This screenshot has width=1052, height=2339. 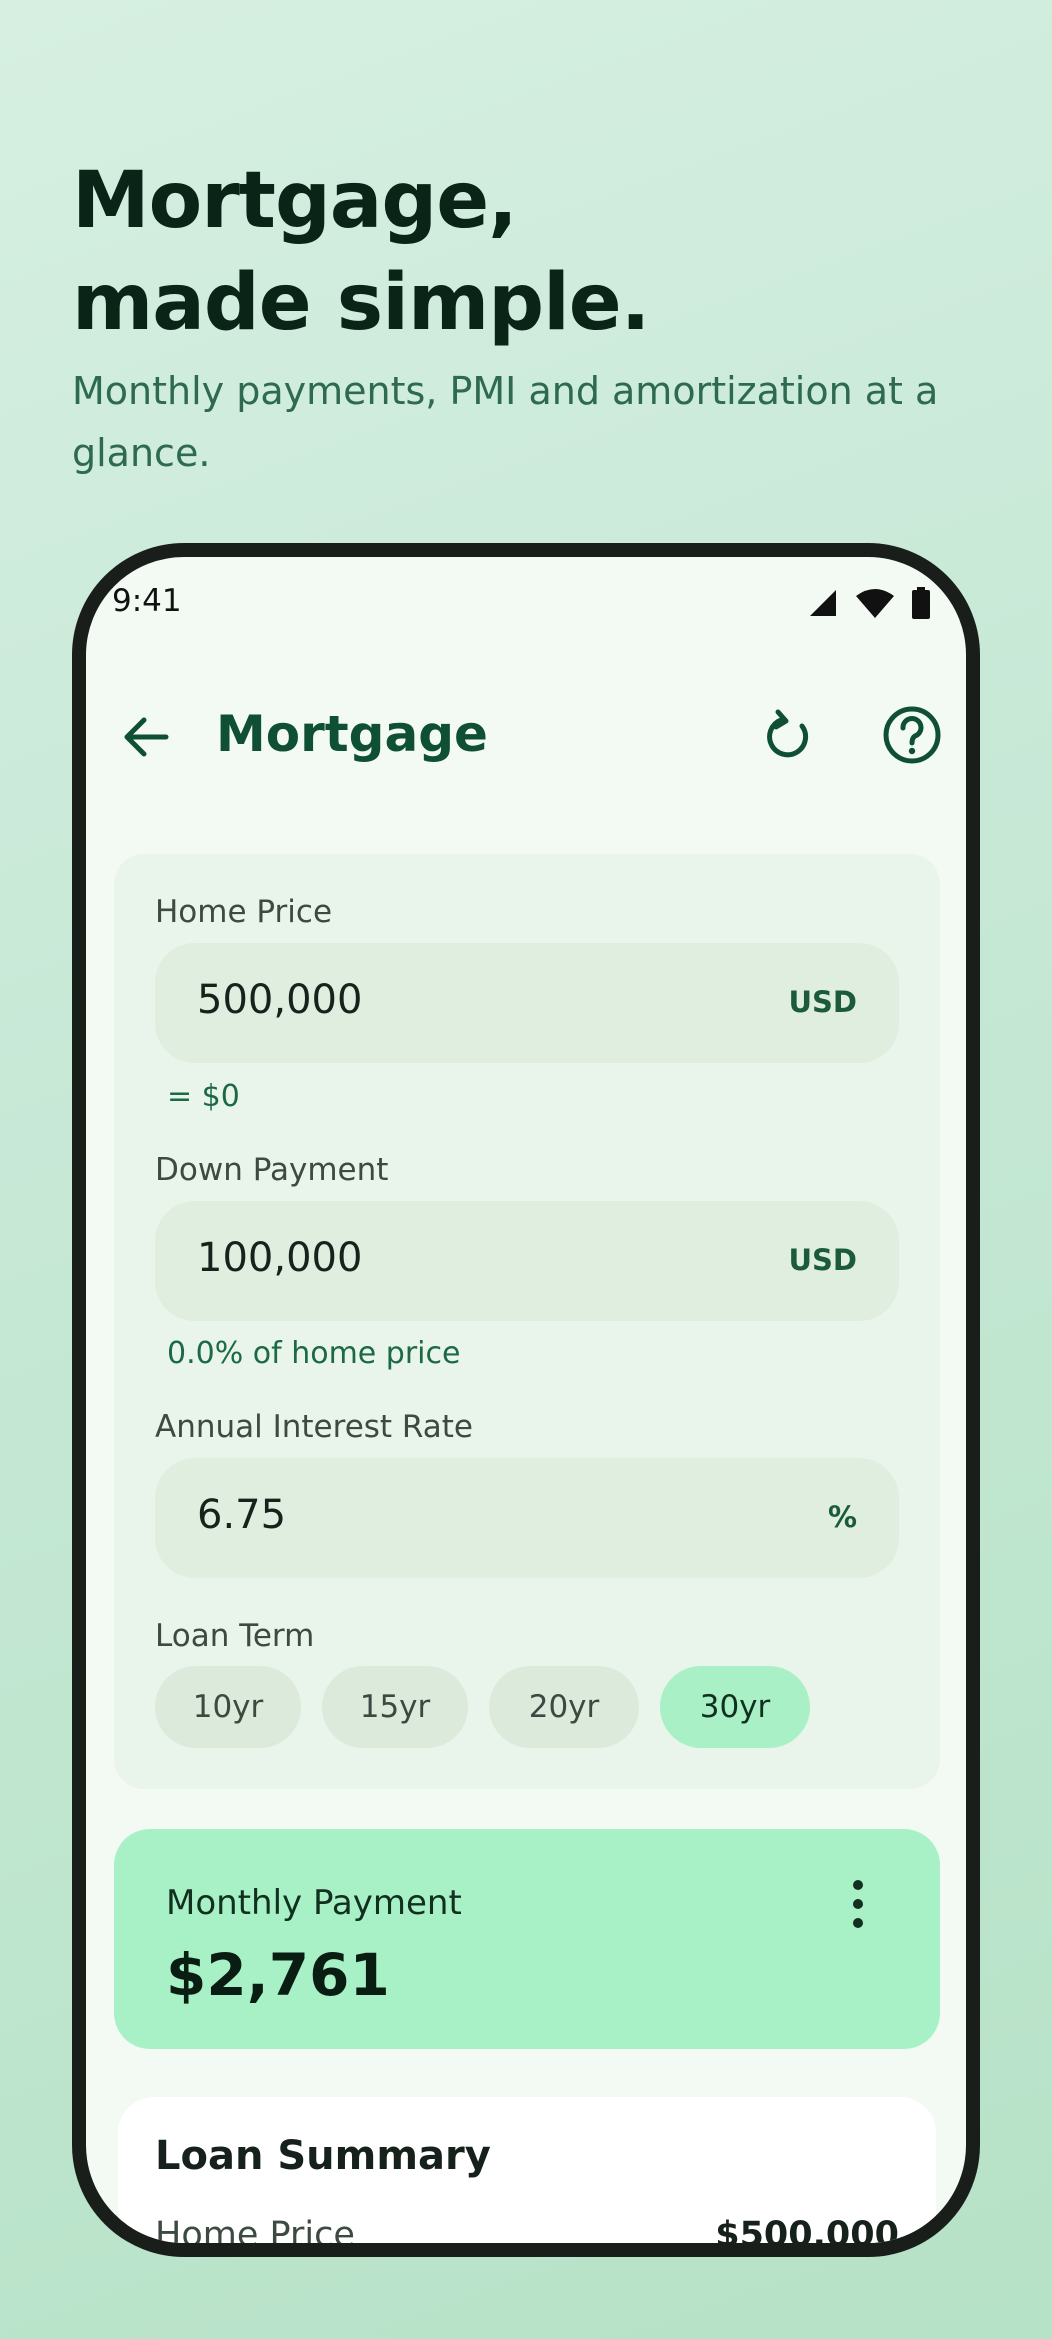 What do you see at coordinates (314, 1353) in the screenshot?
I see `down-payment-helper: 0.0% of home price` at bounding box center [314, 1353].